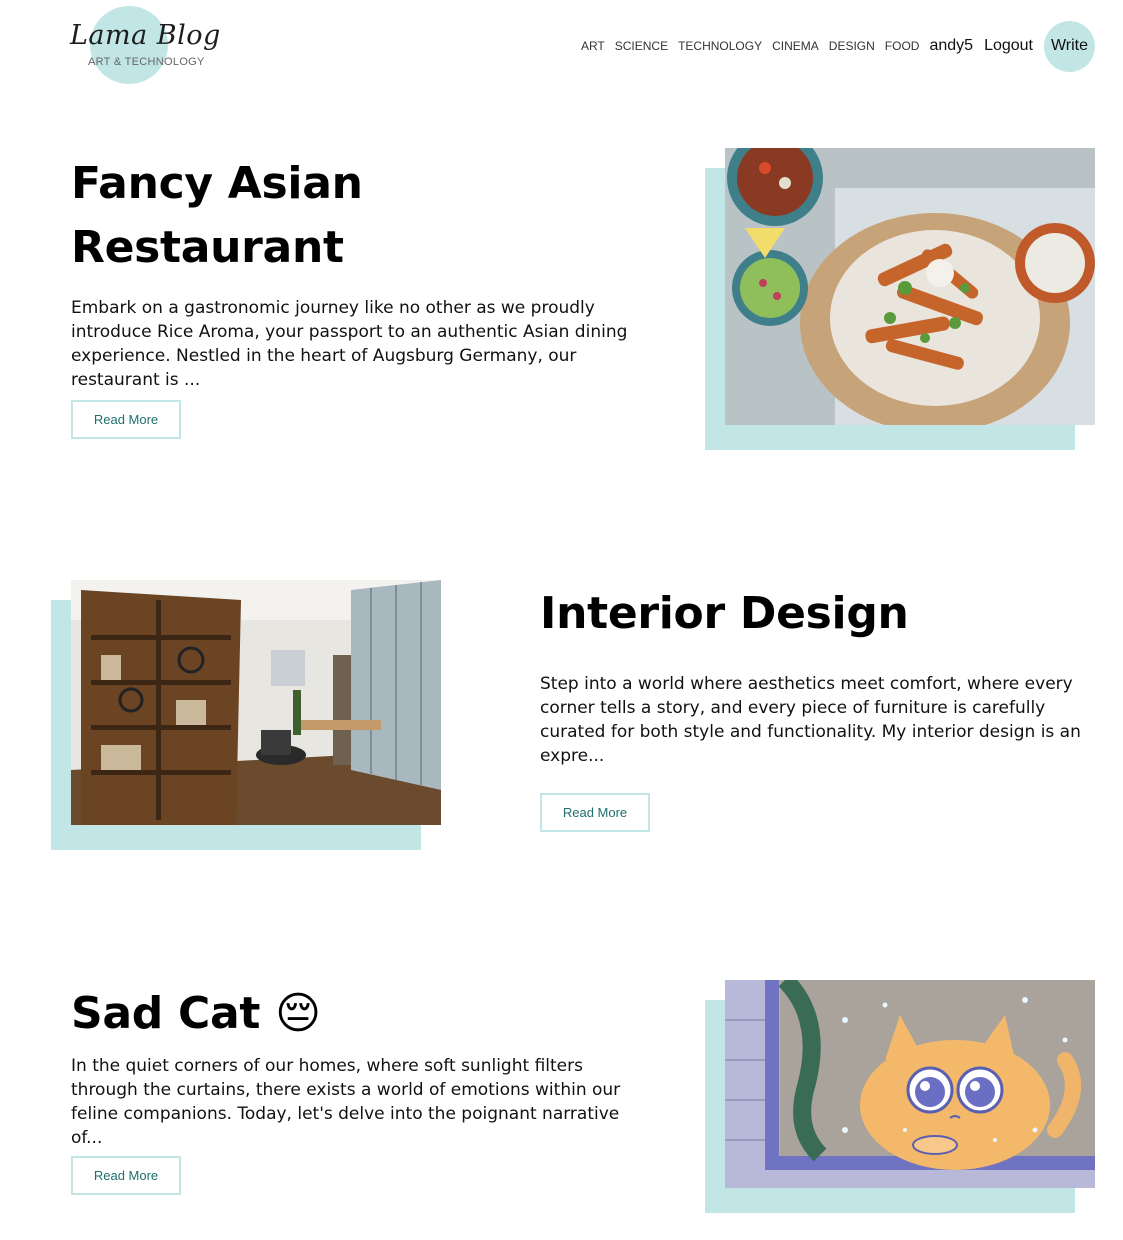 The height and width of the screenshot is (1240, 1123). Describe the element at coordinates (951, 45) in the screenshot. I see `username: andy5` at that location.